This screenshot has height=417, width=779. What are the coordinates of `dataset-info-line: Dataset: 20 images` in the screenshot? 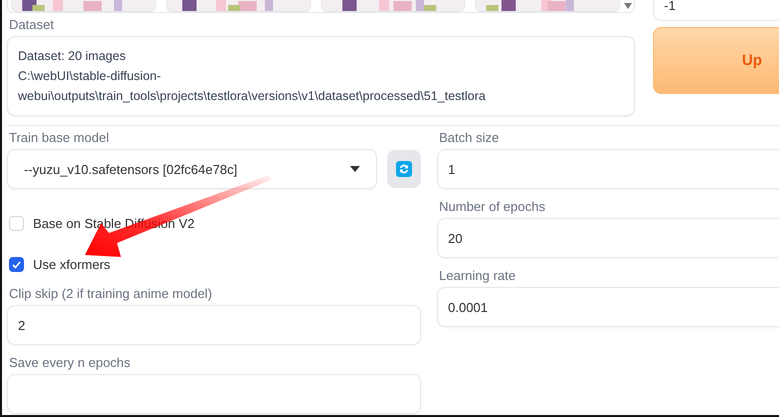 It's located at (72, 56).